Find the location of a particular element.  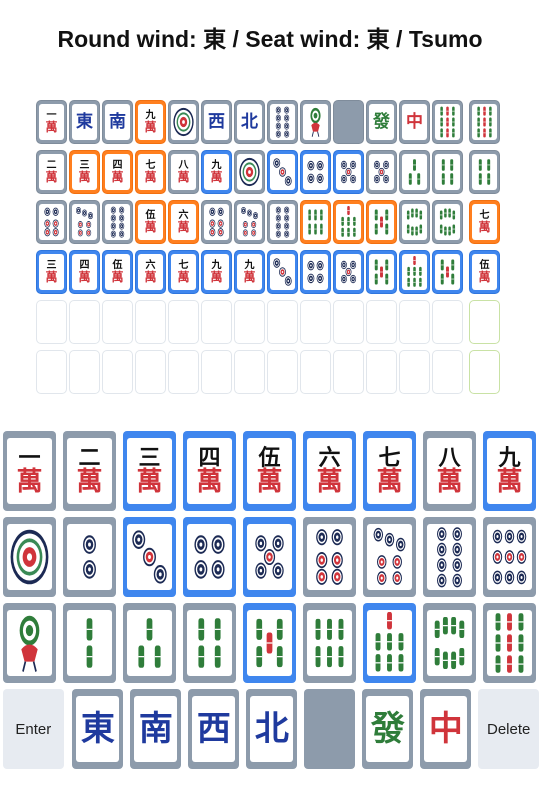

key-tile-p4 is located at coordinates (209, 557).